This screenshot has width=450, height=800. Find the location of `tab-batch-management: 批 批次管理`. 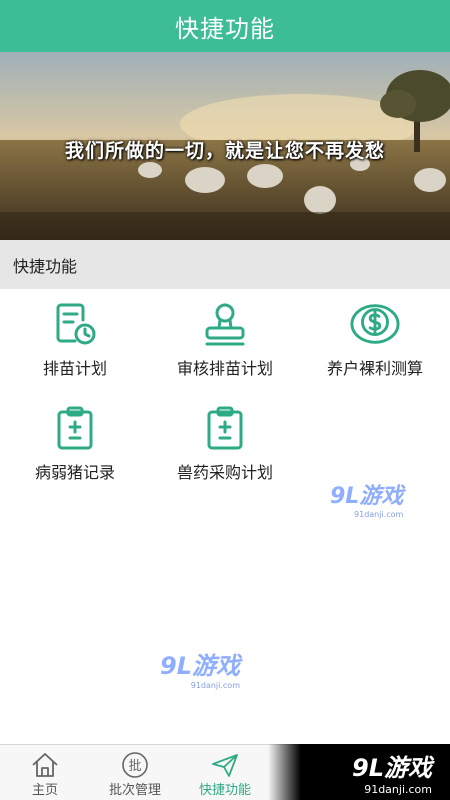

tab-batch-management: 批 批次管理 is located at coordinates (135, 772).